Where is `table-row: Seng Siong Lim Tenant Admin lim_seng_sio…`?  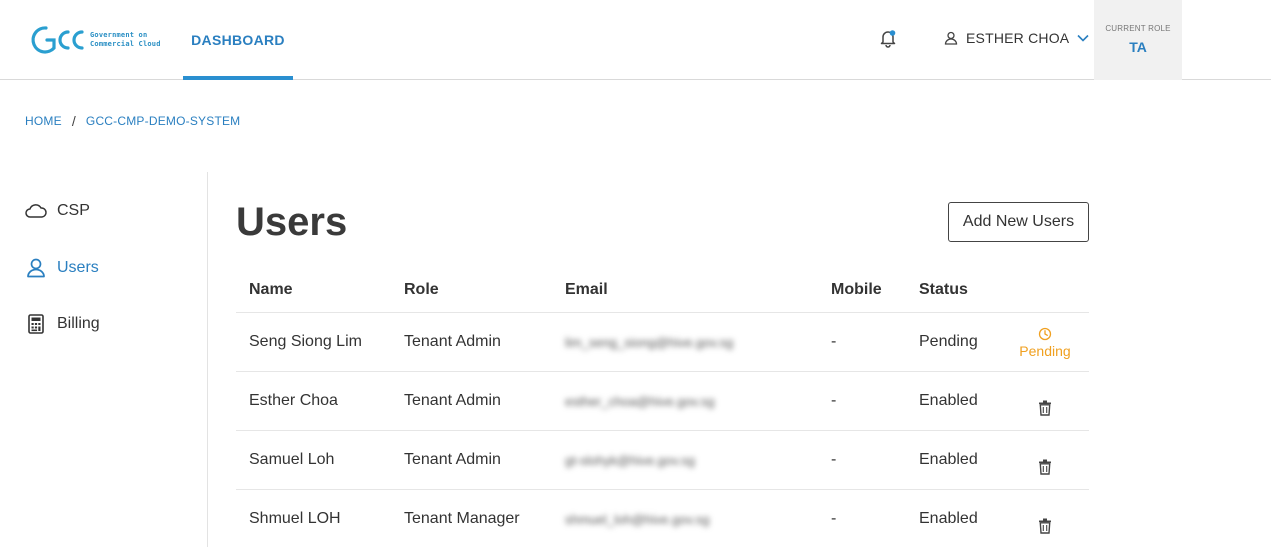
table-row: Seng Siong Lim Tenant Admin lim_seng_sio… is located at coordinates (662, 342).